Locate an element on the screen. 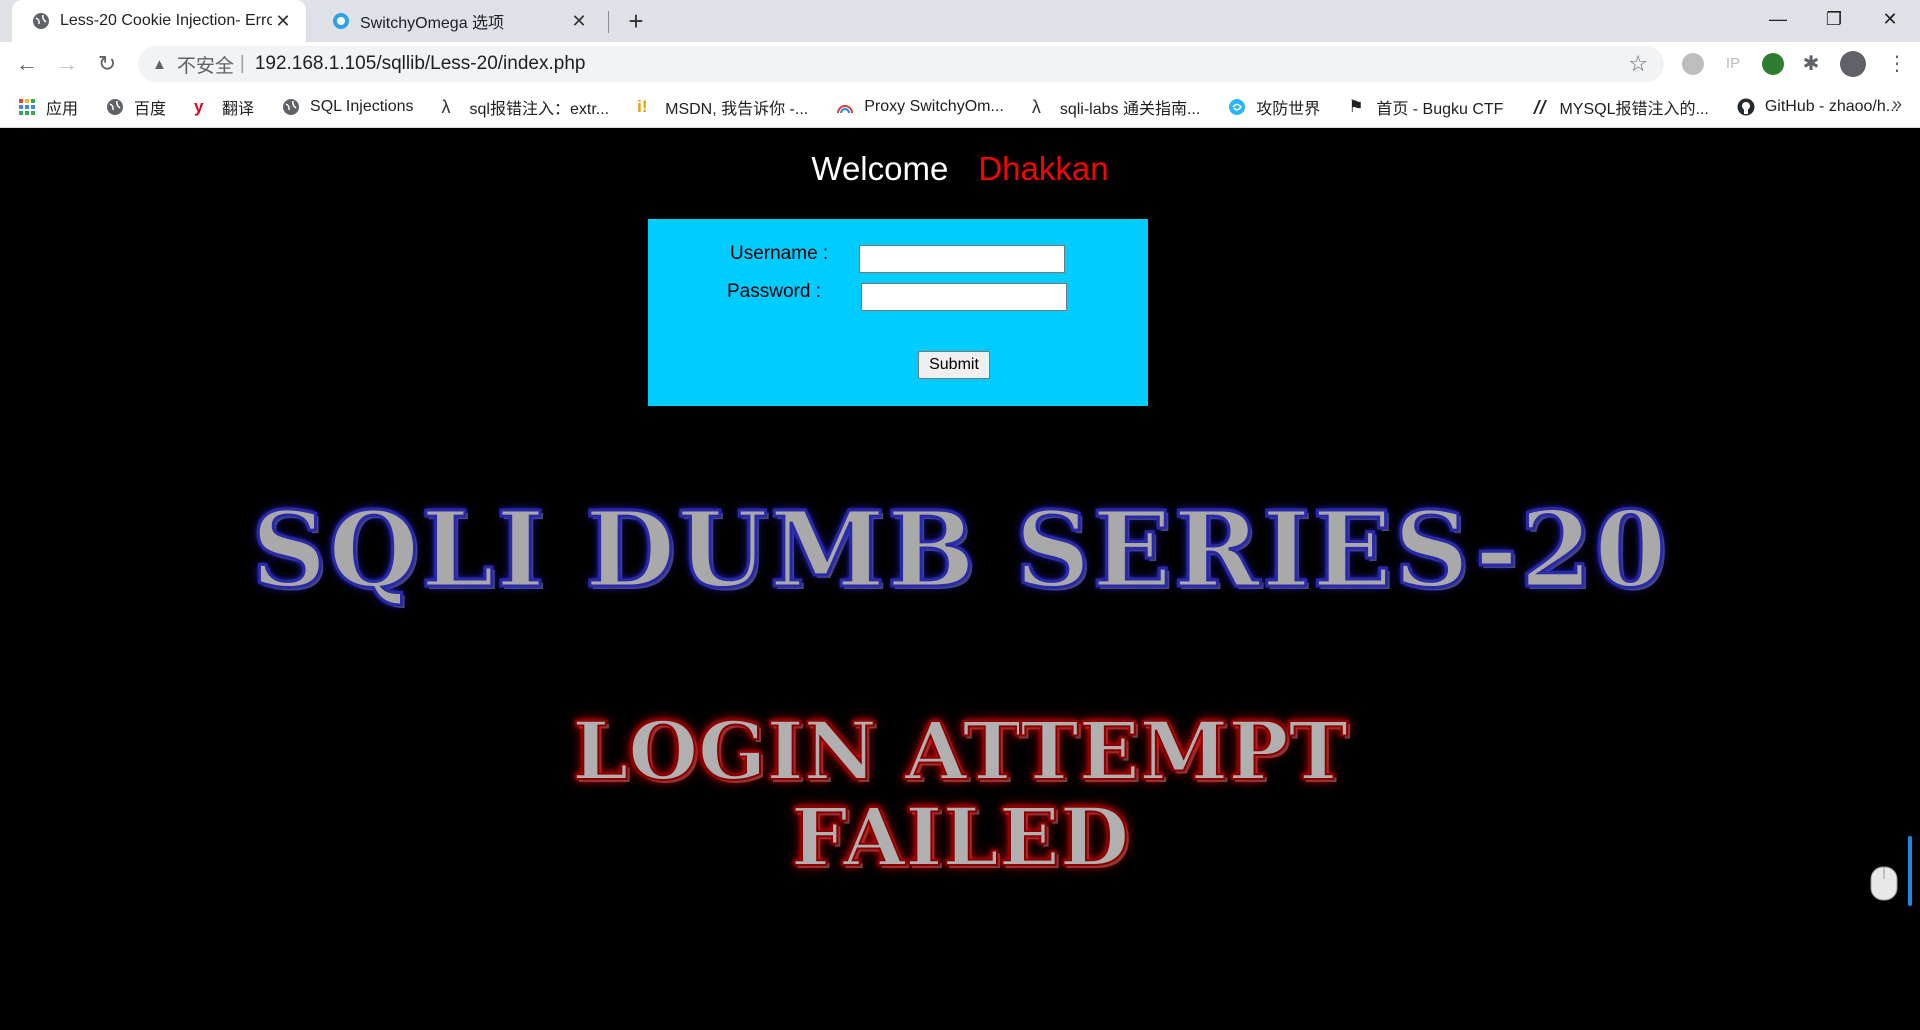 The height and width of the screenshot is (1030, 1920). password-input is located at coordinates (964, 297).